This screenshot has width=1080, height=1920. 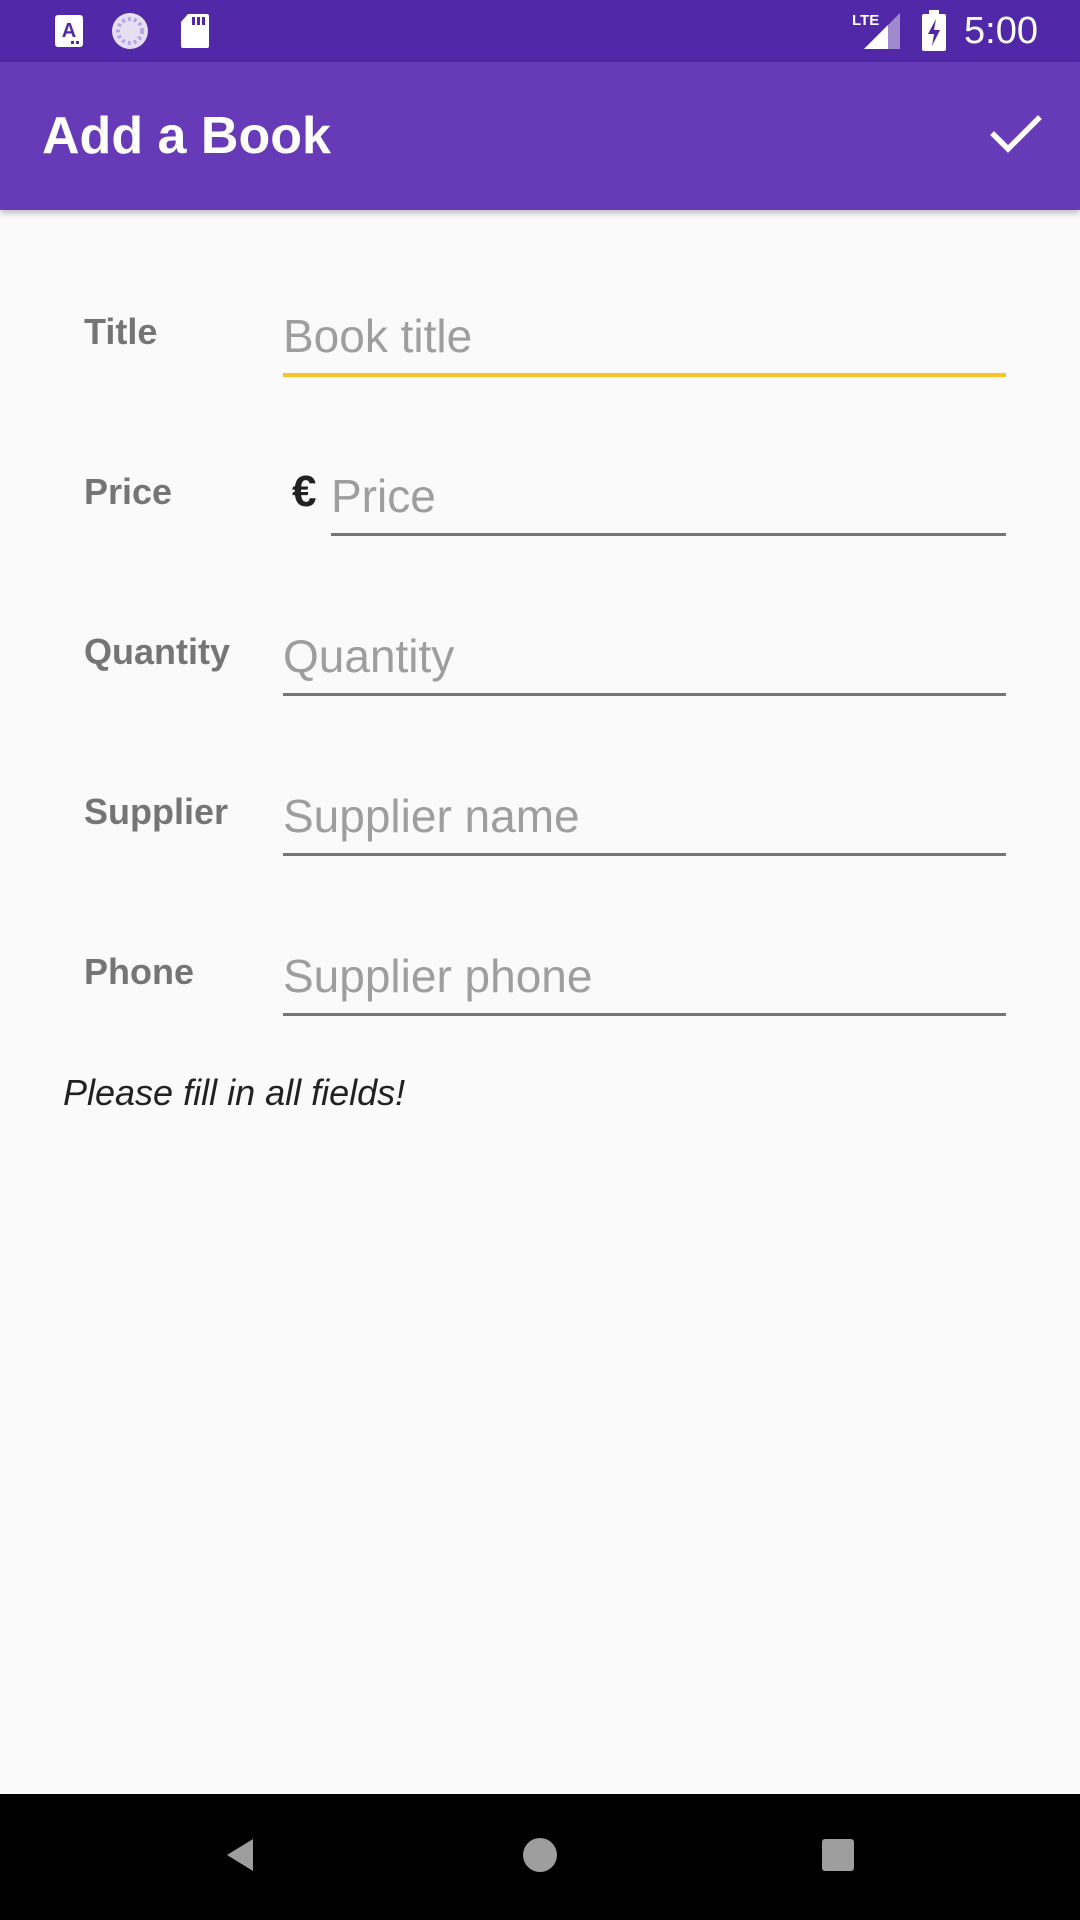 What do you see at coordinates (934, 31) in the screenshot?
I see `battery-charging-icon` at bounding box center [934, 31].